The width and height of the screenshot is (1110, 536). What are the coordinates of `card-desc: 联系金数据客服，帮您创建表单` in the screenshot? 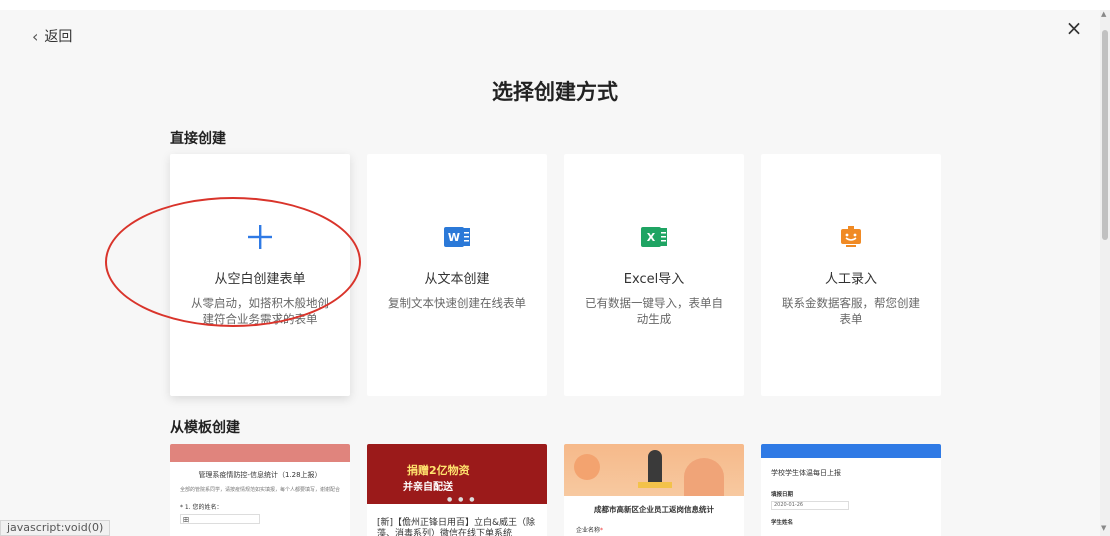 It's located at (851, 311).